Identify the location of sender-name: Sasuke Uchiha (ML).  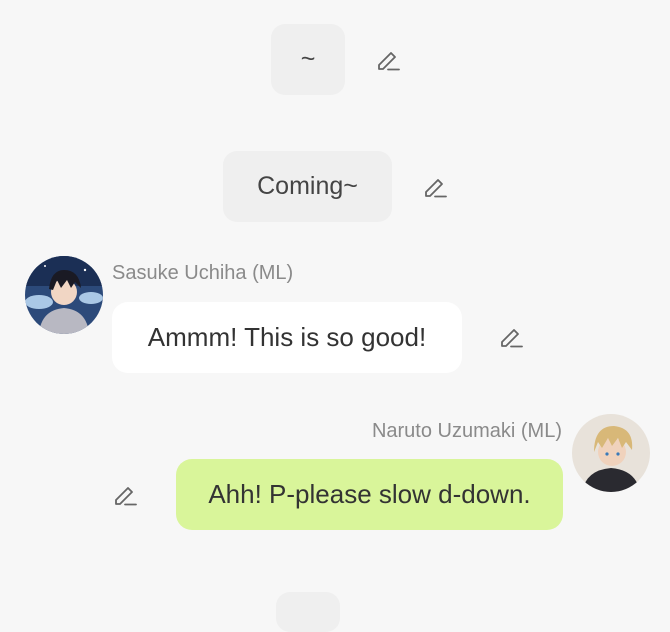
(203, 273).